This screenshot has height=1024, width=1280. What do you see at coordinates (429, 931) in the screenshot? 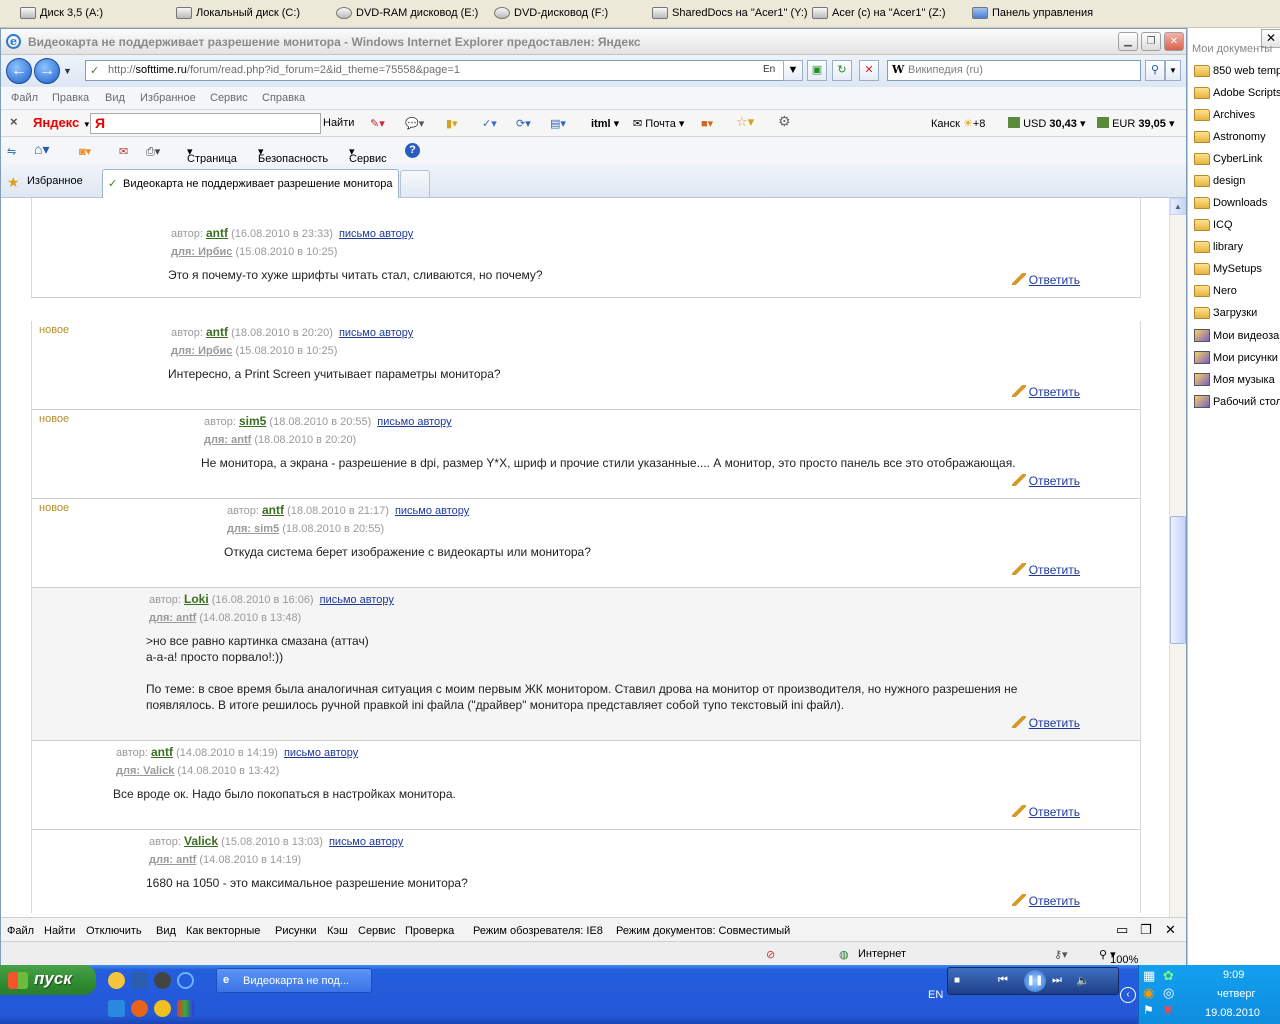
I see `dev-menu-validate: Проверка` at bounding box center [429, 931].